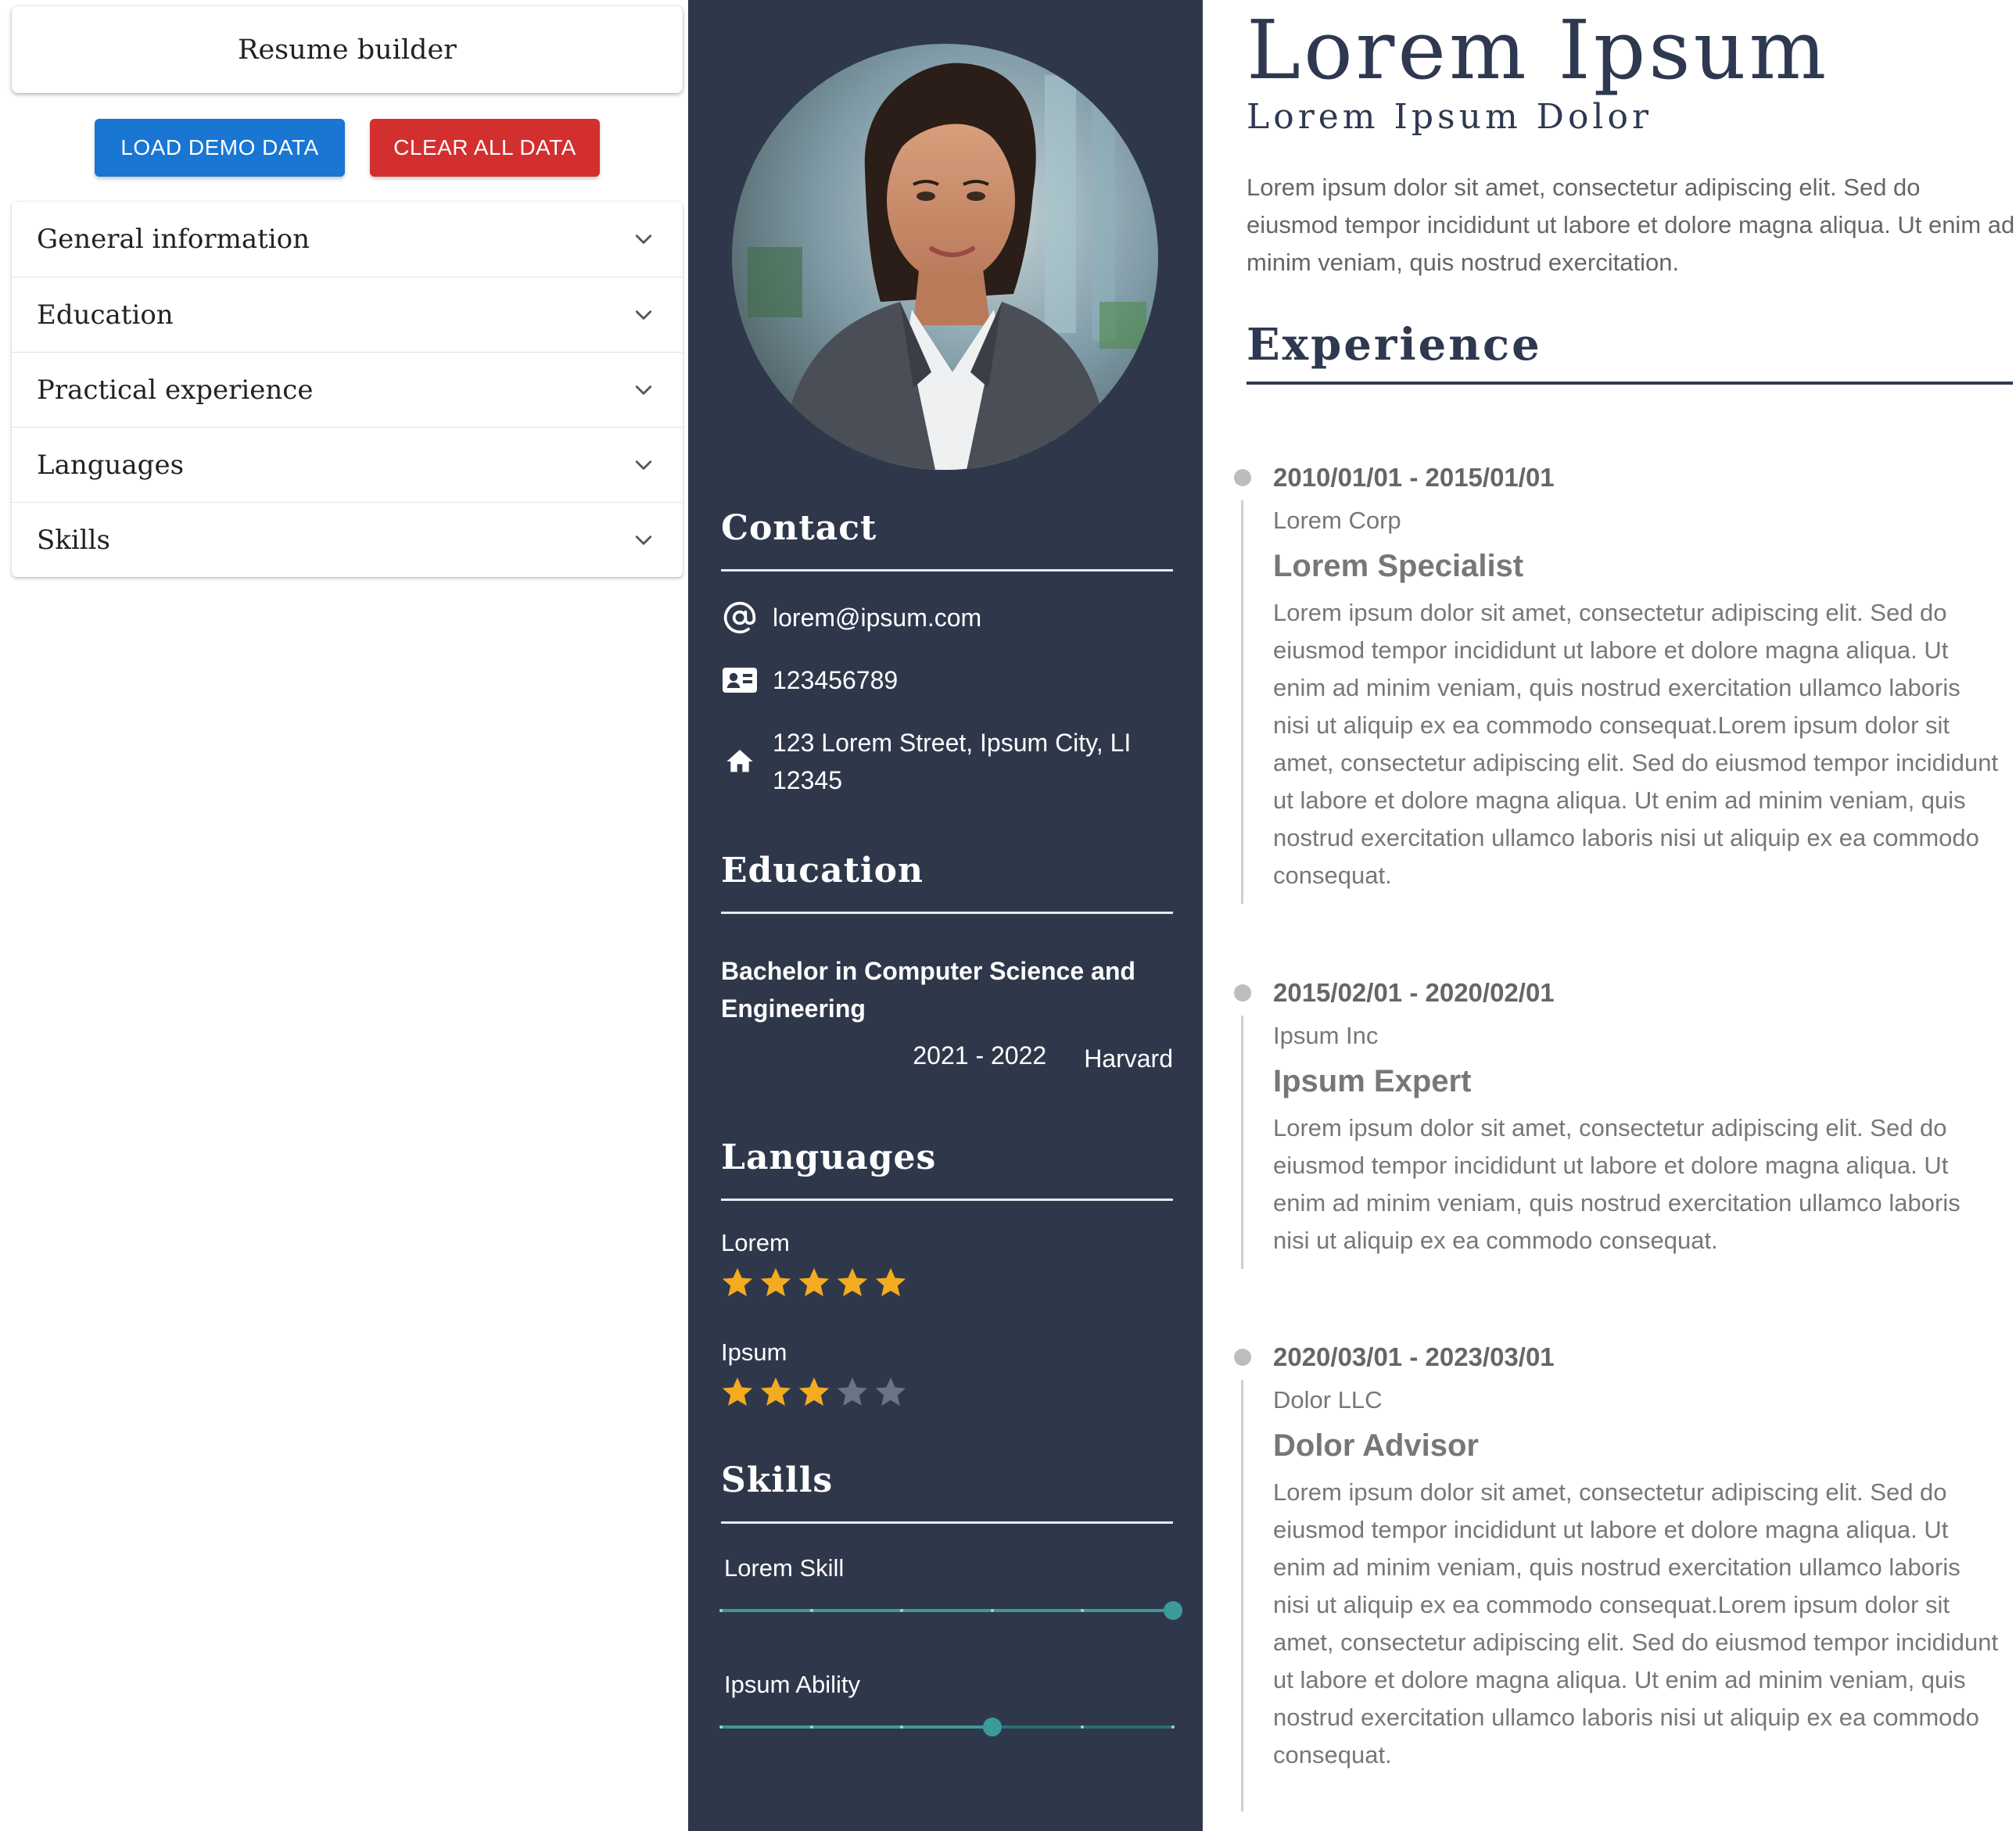 The image size is (2016, 1831). What do you see at coordinates (947, 1200) in the screenshot?
I see `languages-divider` at bounding box center [947, 1200].